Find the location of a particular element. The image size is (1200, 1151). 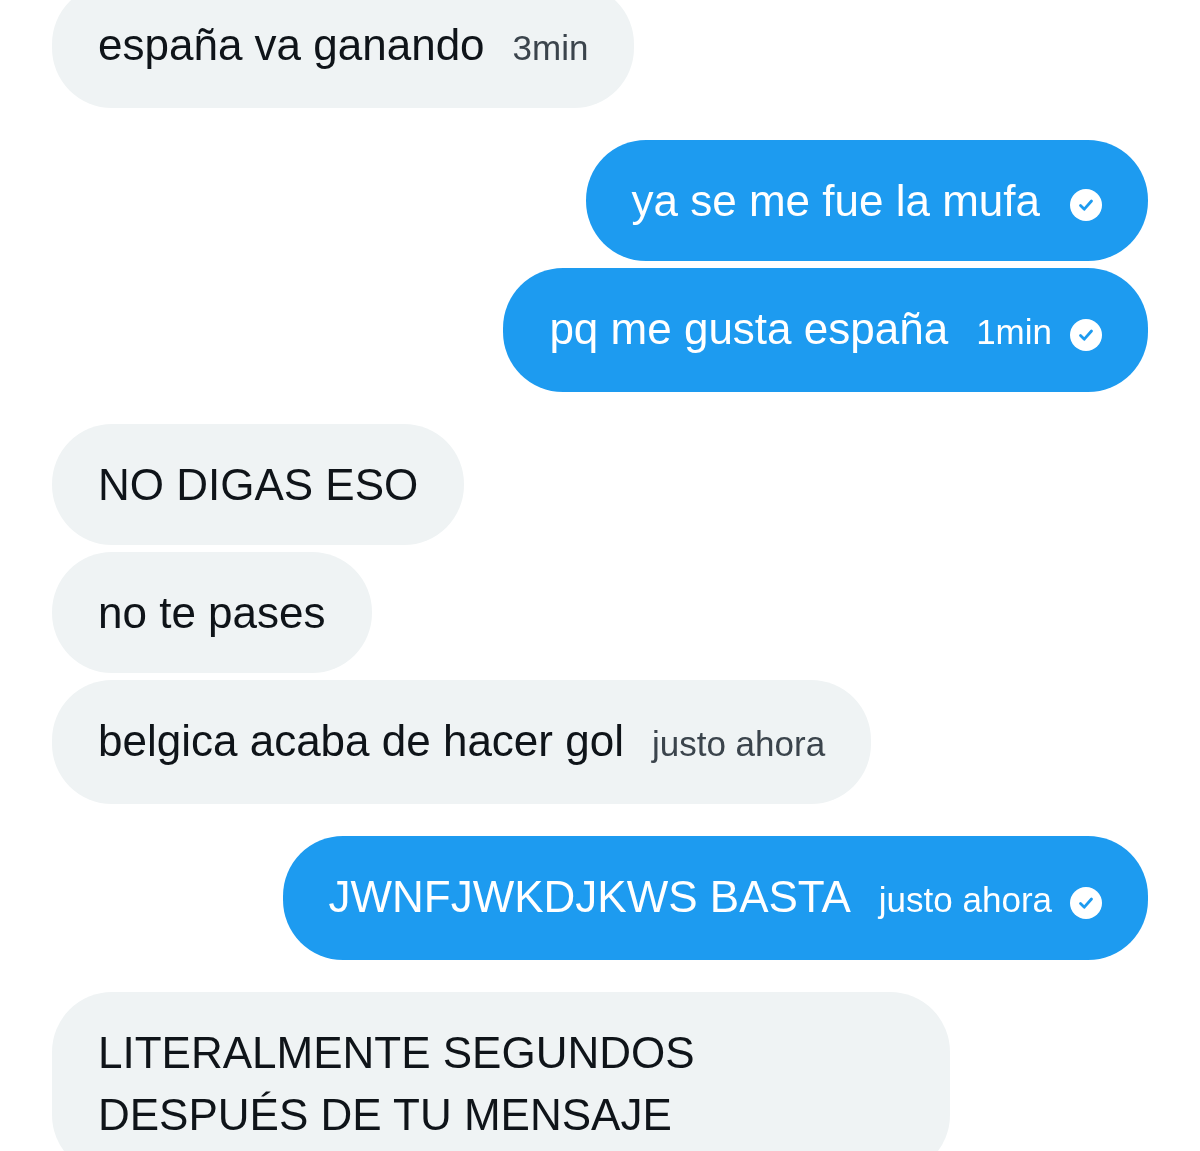

message-text: belgica acaba de hacer gol is located at coordinates (361, 741).